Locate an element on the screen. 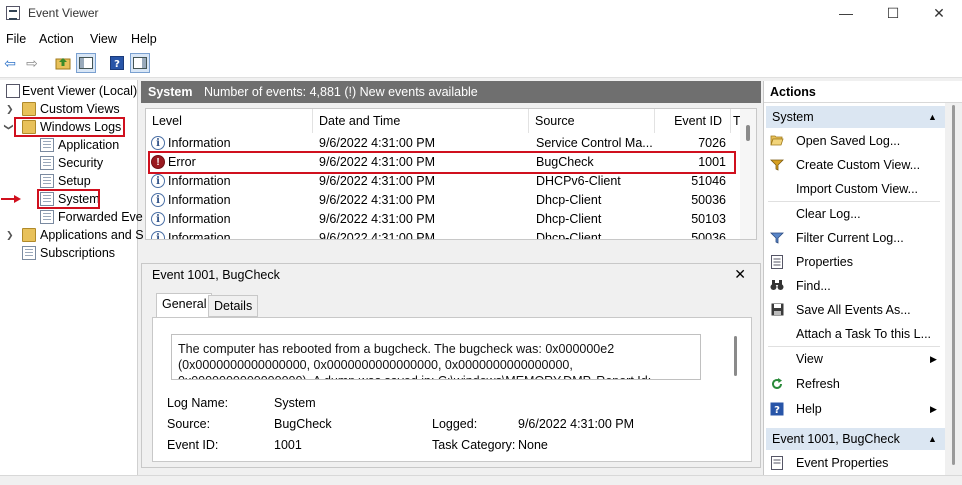  save-icon is located at coordinates (777, 310).